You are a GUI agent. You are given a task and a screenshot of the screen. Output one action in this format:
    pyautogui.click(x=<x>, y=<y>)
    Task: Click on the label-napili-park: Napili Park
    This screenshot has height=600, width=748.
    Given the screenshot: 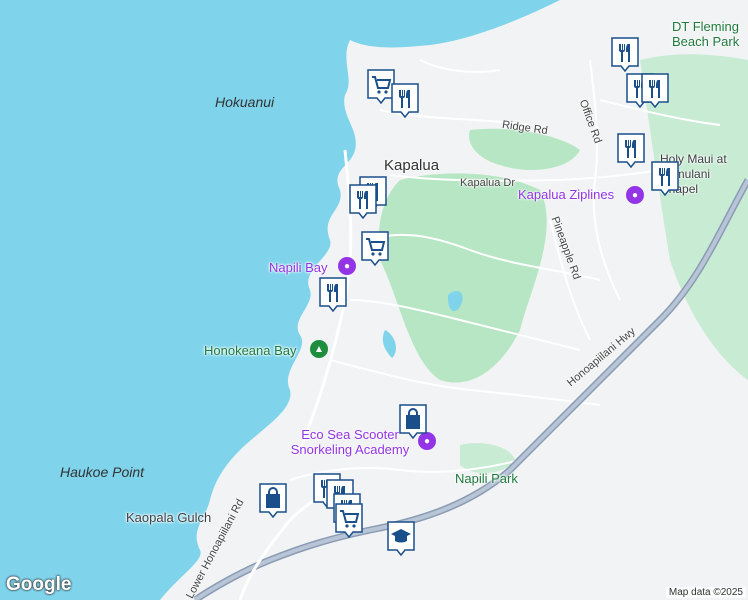 What is the action you would take?
    pyautogui.click(x=486, y=478)
    